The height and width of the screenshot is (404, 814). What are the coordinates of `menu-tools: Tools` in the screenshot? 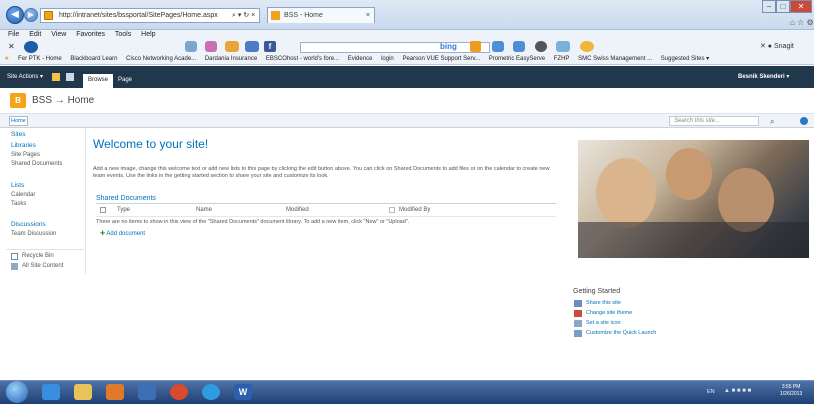 It's located at (123, 34).